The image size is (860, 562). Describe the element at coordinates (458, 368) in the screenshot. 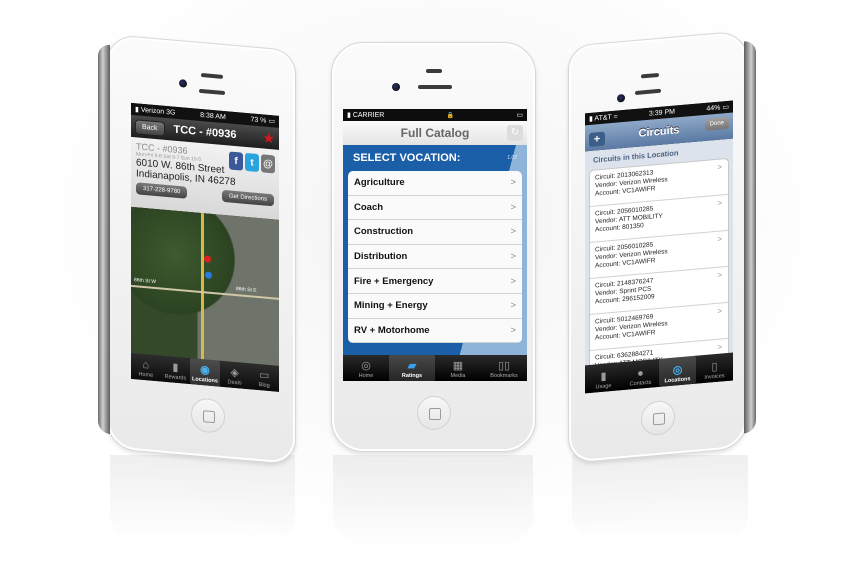

I see `tab-media: ▦ Media` at that location.